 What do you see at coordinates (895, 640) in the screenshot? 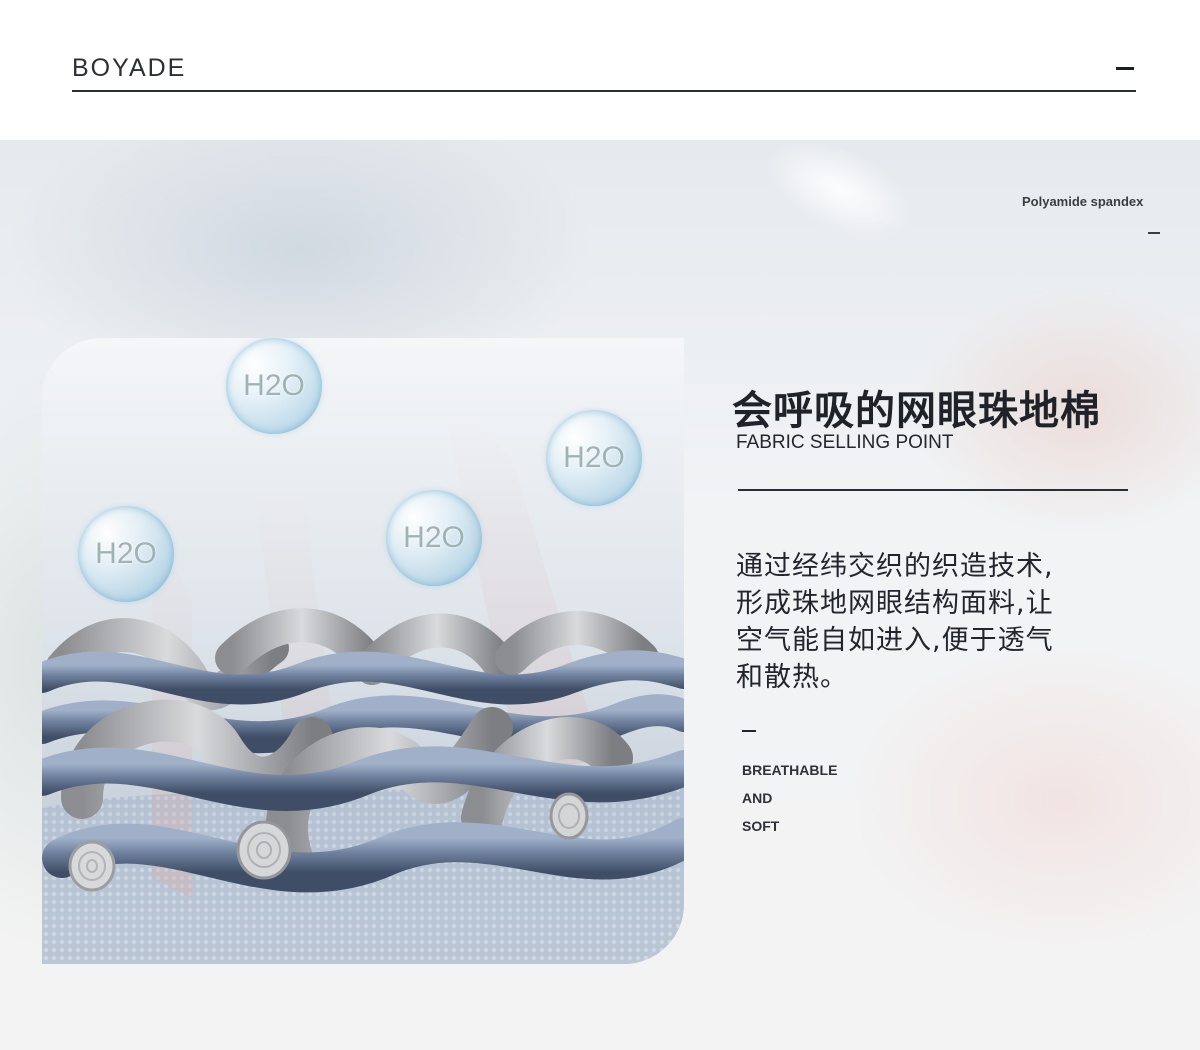
I see `description-line: 空气能自如进入,便于透气` at bounding box center [895, 640].